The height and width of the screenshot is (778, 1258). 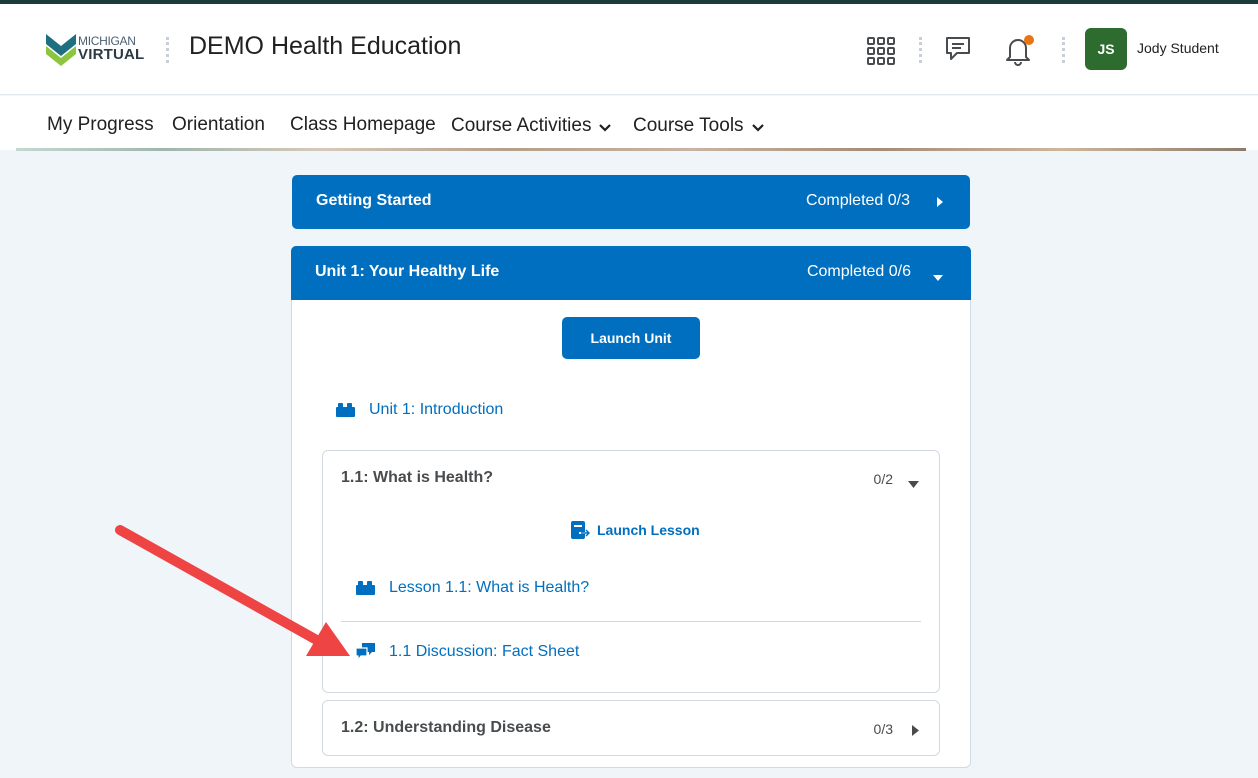 I want to click on topic-link-label: 1.1 Discussion: Fact Sheet, so click(x=484, y=651).